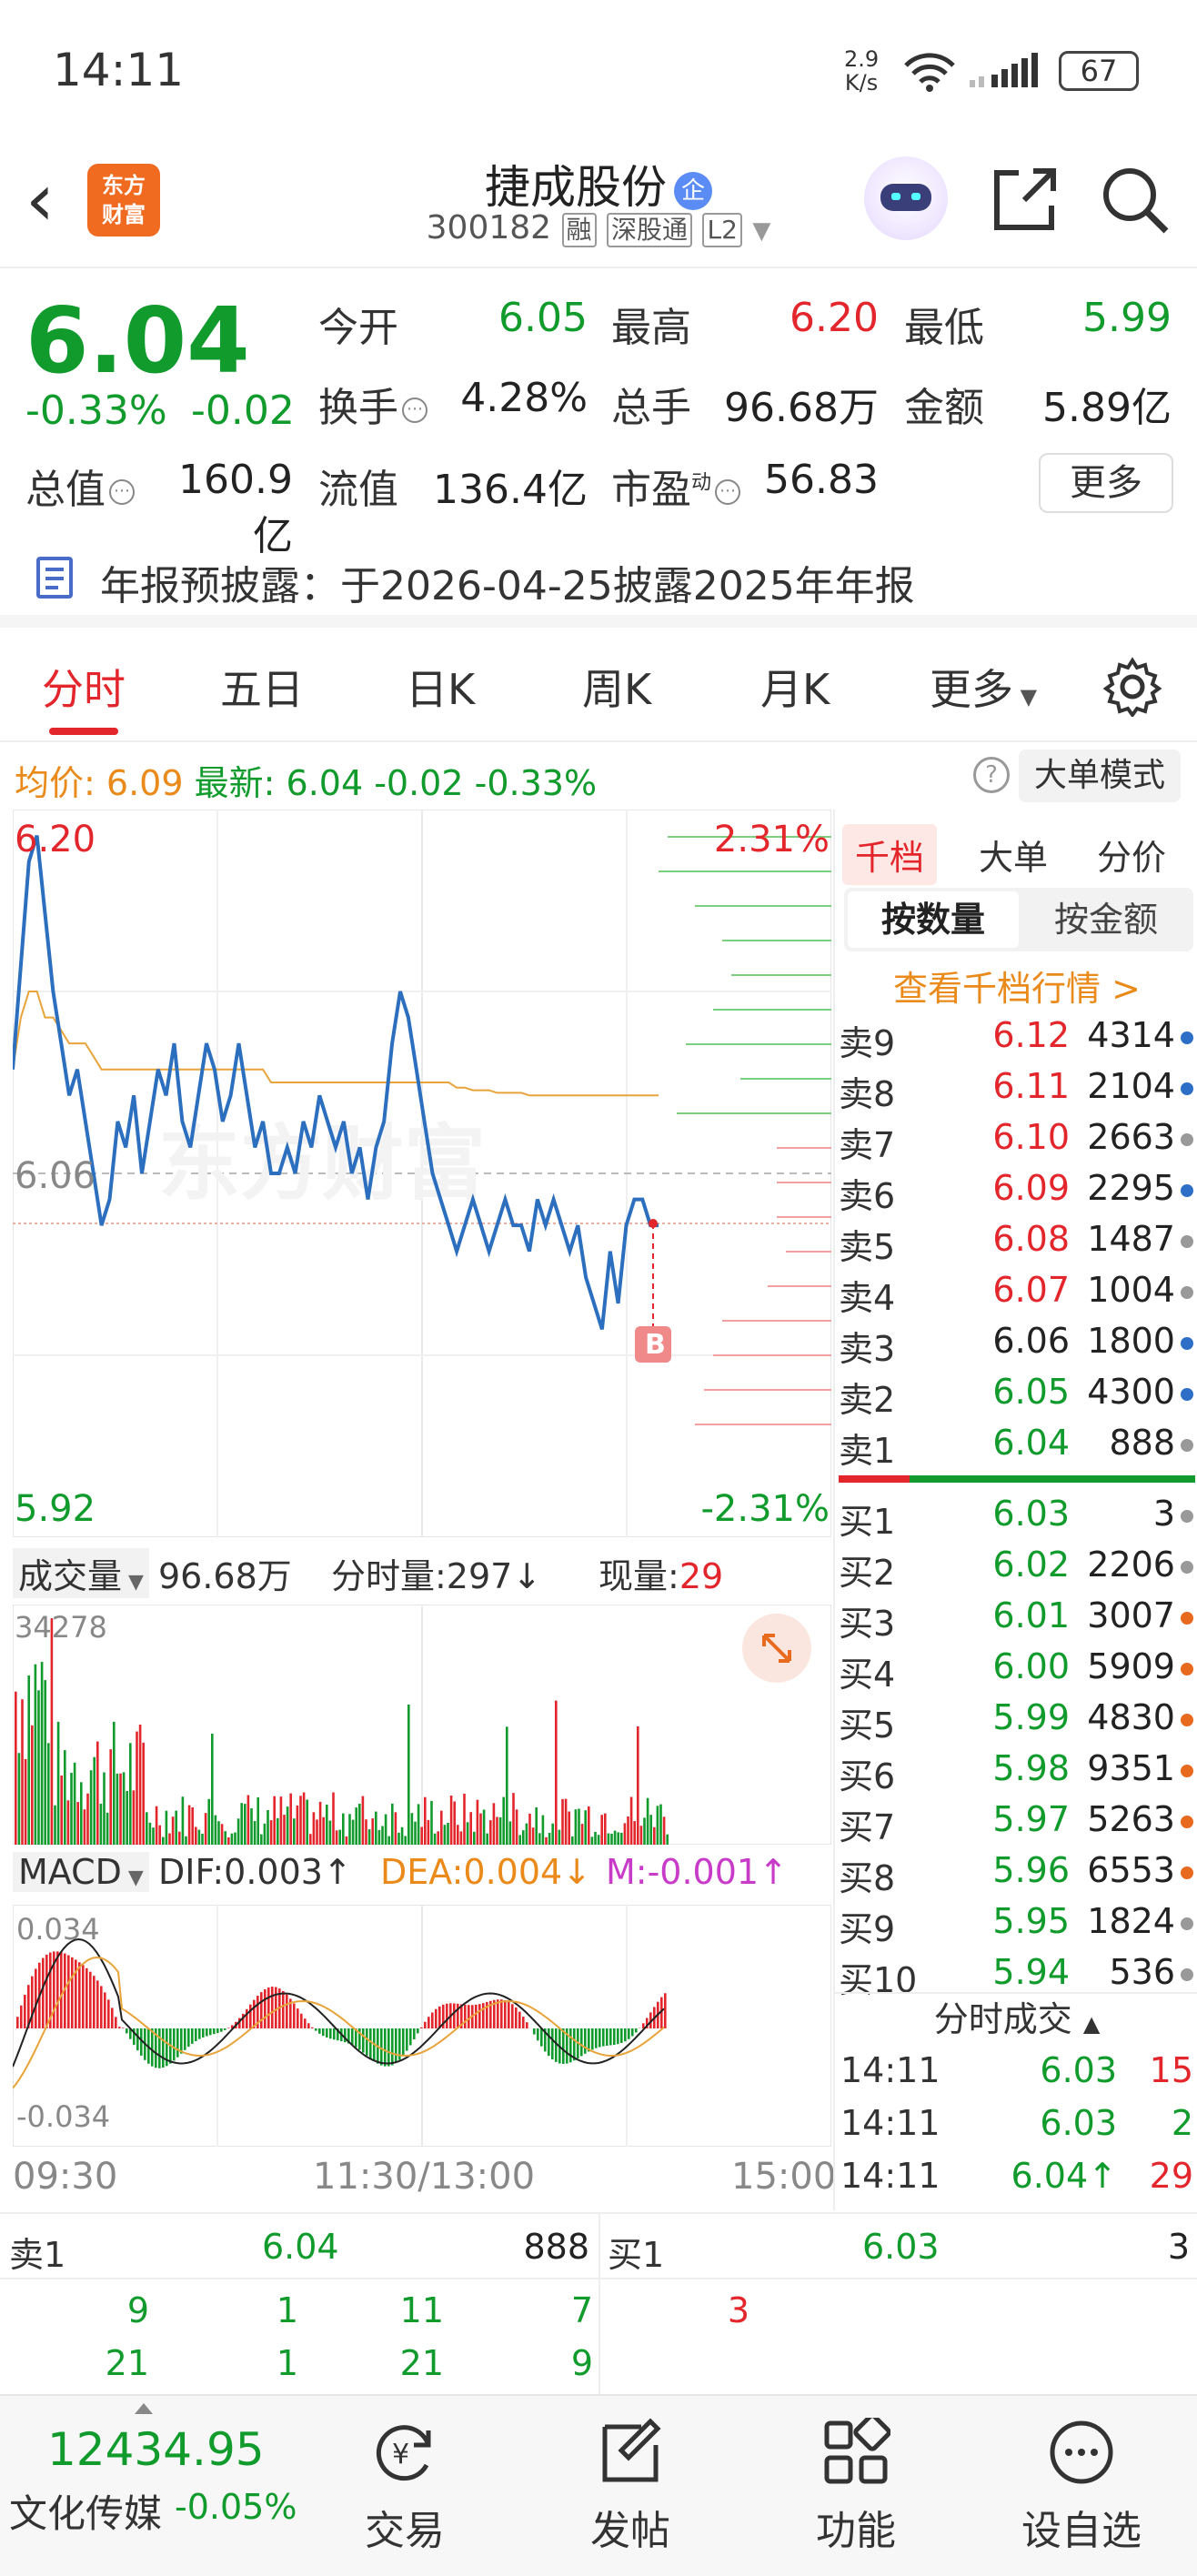 The height and width of the screenshot is (2576, 1197). Describe the element at coordinates (154, 2486) in the screenshot. I see `sector-index-button: 12434.95 文化传媒 -0.05%` at that location.